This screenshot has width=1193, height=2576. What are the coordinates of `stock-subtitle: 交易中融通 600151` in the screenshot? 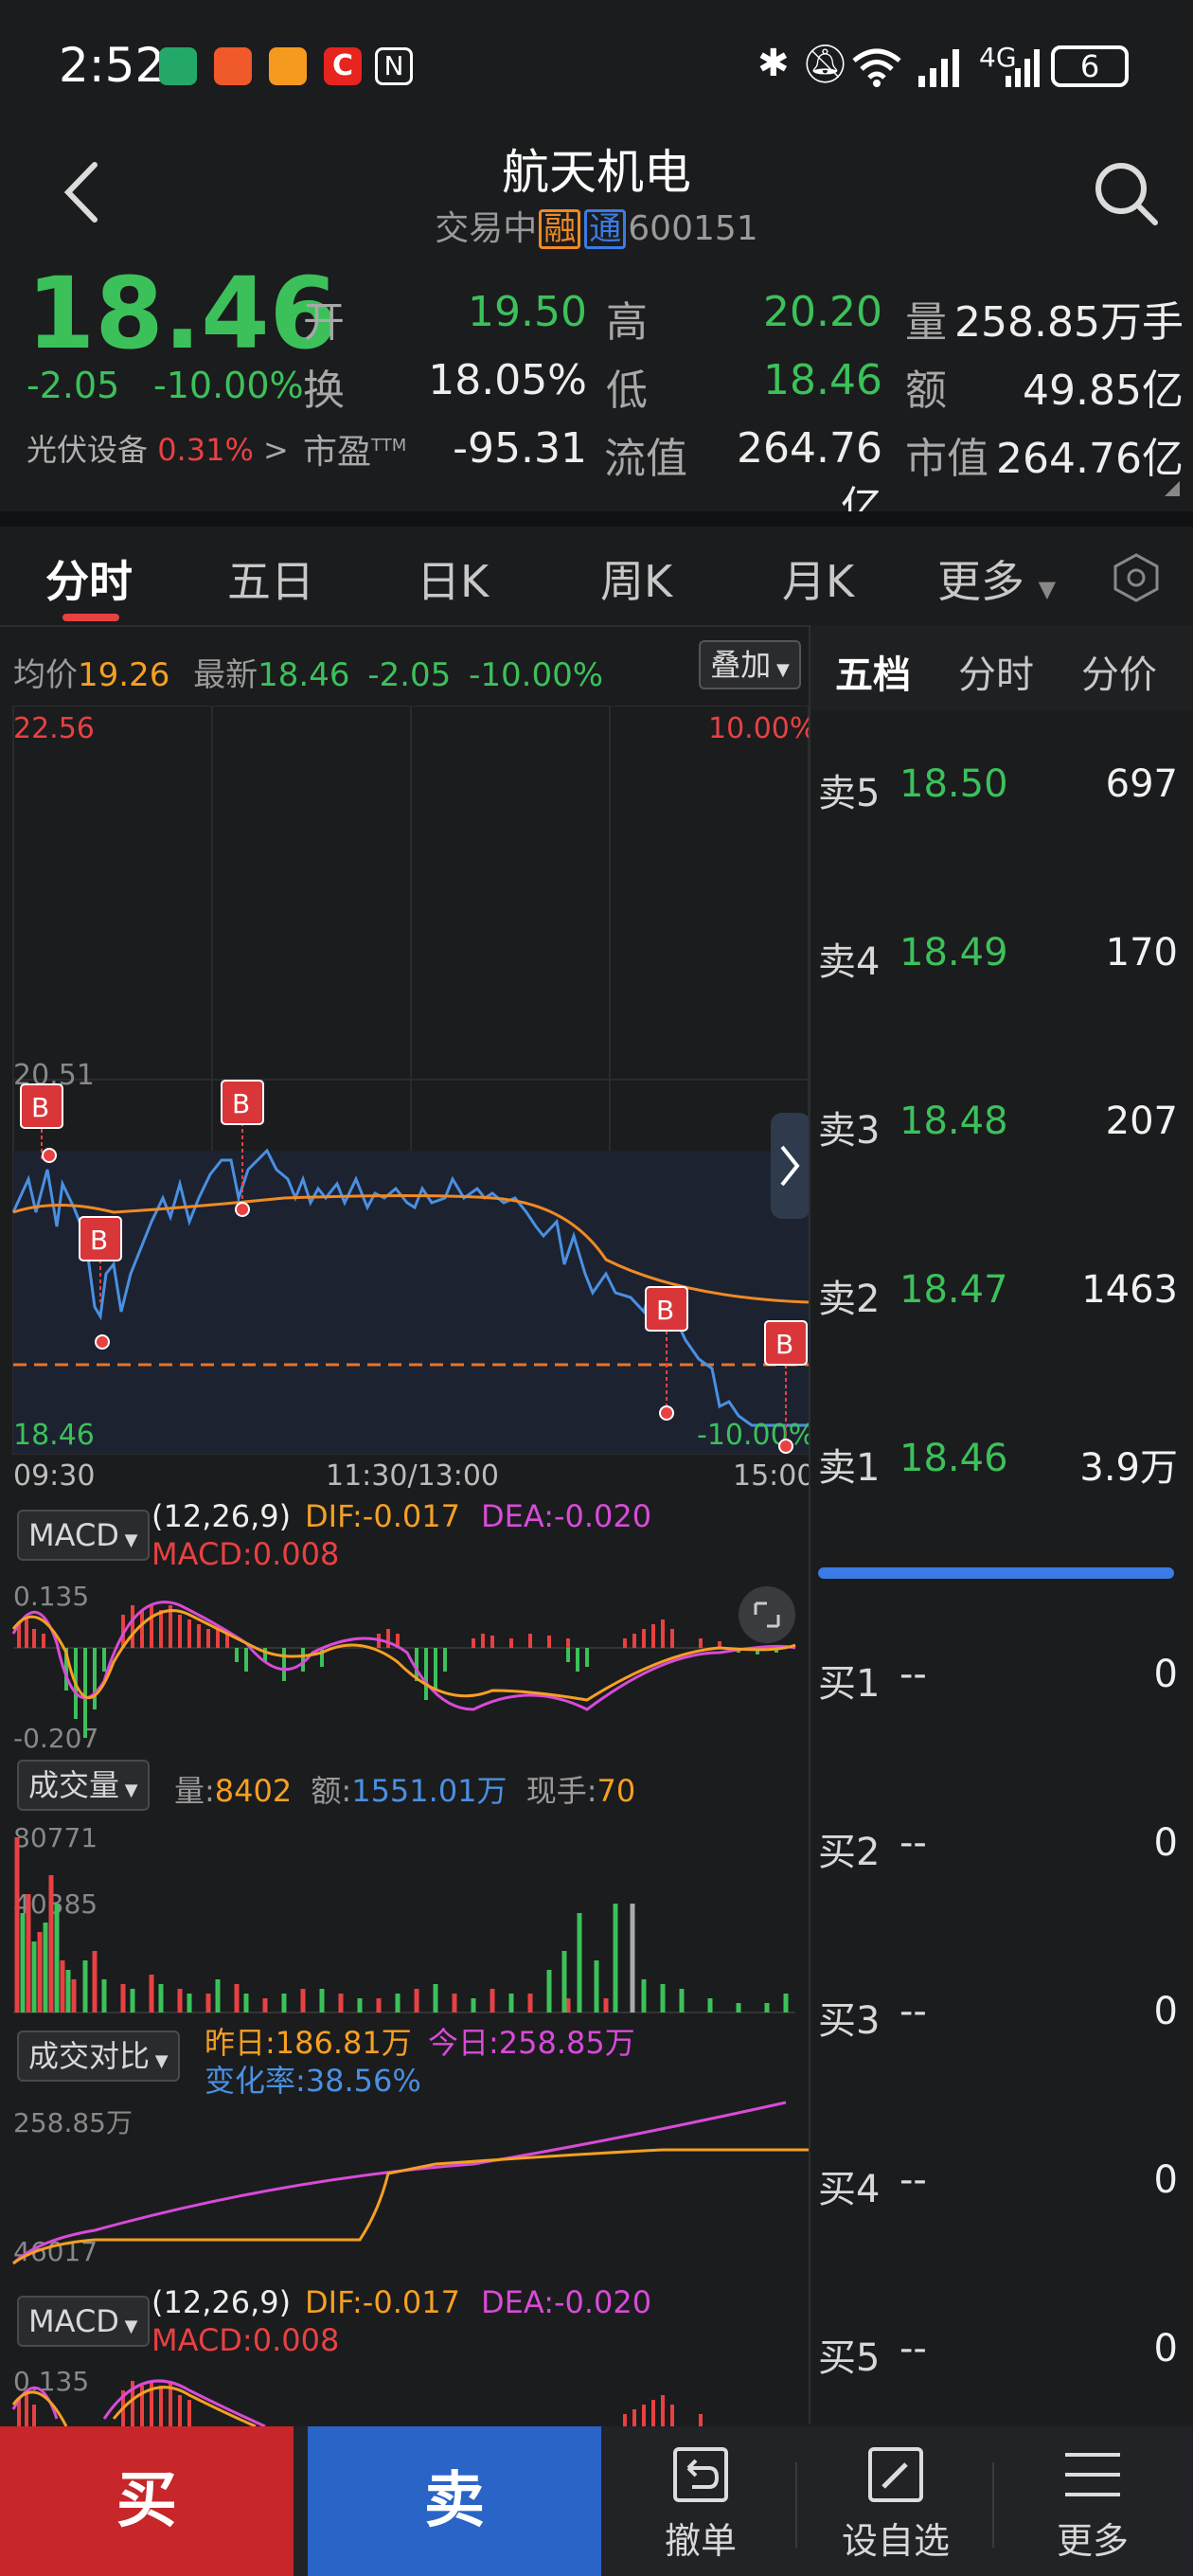 It's located at (596, 225).